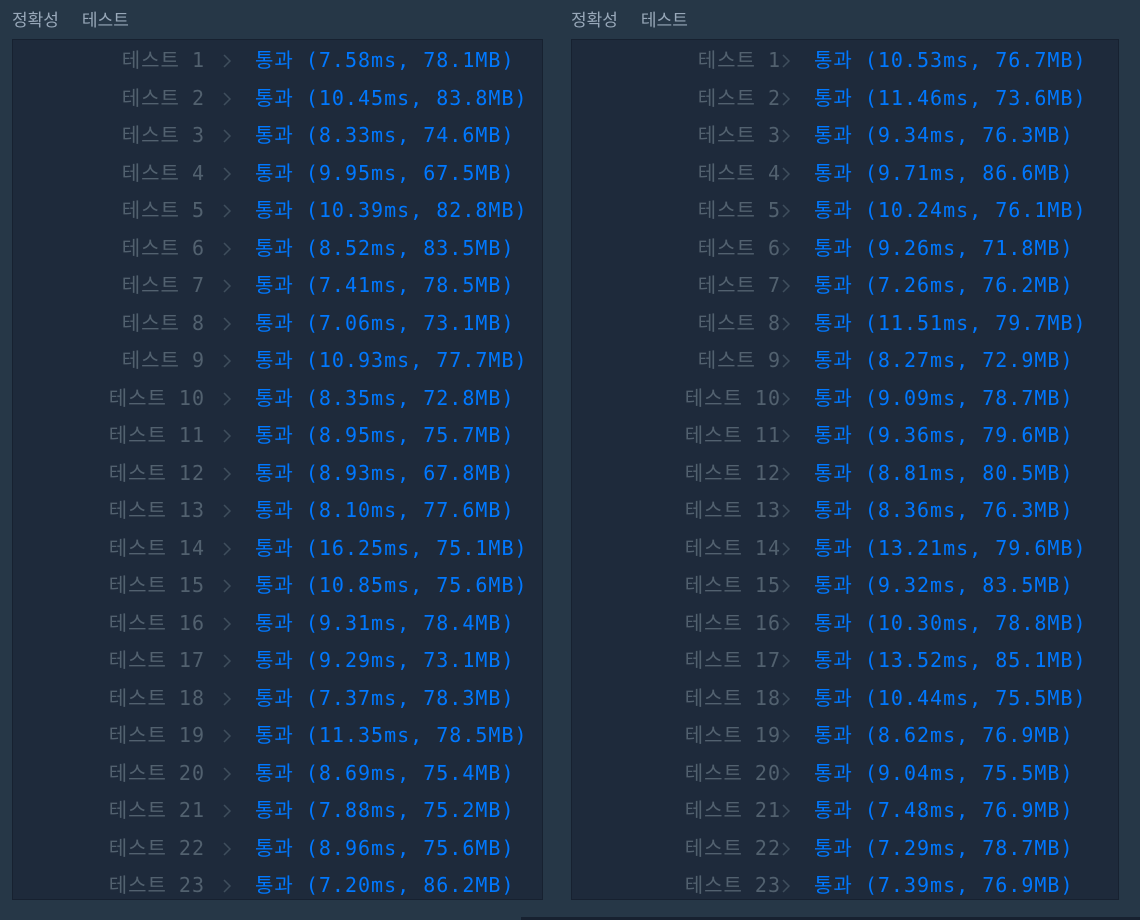  Describe the element at coordinates (198, 360) in the screenshot. I see `test-number: 9` at that location.